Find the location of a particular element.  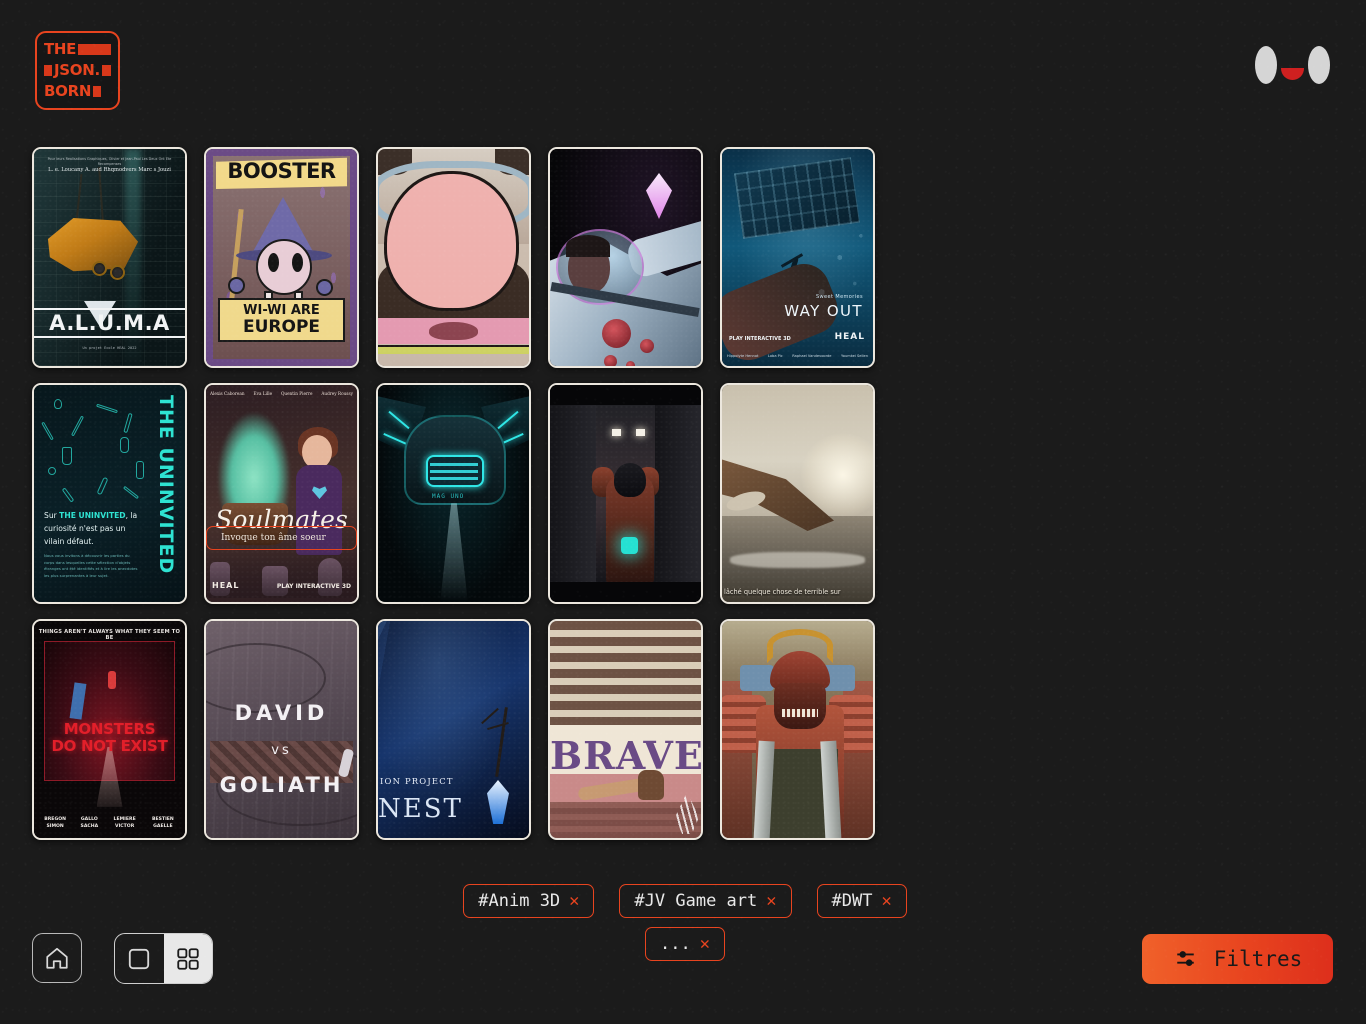

poster-banner-line-1: WI-WI ARE is located at coordinates (281, 310).